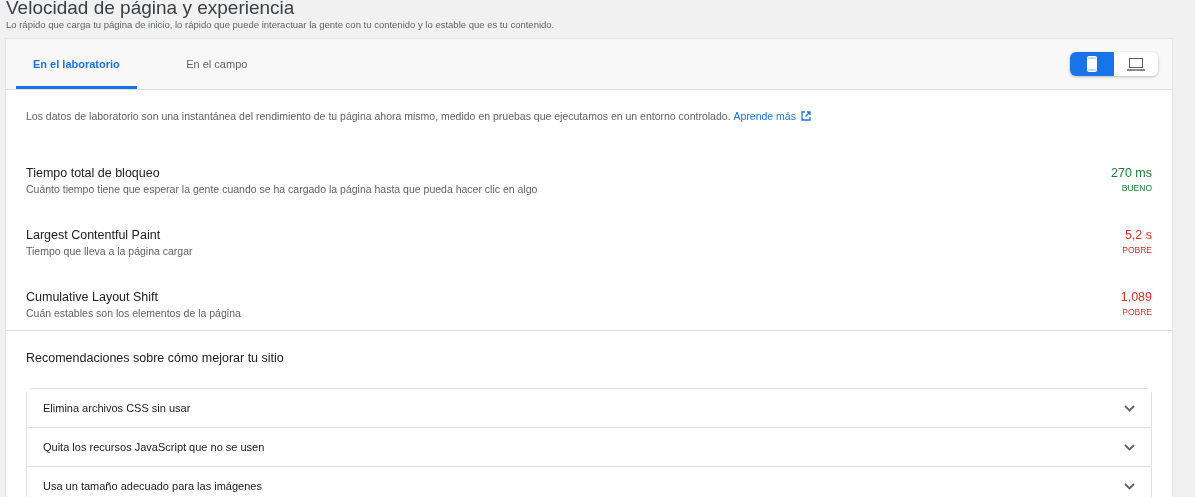 The image size is (1195, 497). I want to click on external-link-icon, so click(805, 116).